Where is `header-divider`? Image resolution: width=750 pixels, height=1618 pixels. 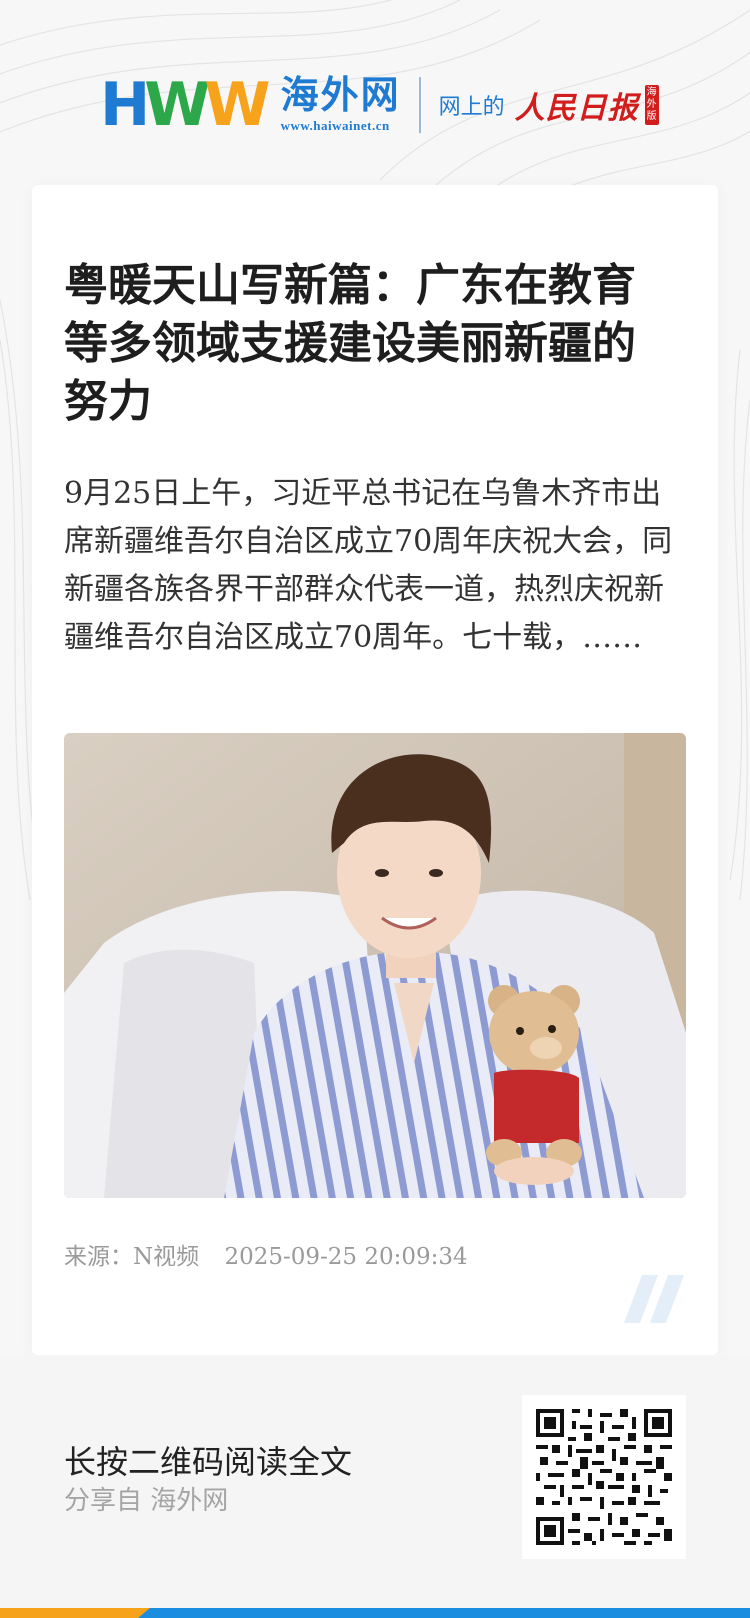 header-divider is located at coordinates (419, 105).